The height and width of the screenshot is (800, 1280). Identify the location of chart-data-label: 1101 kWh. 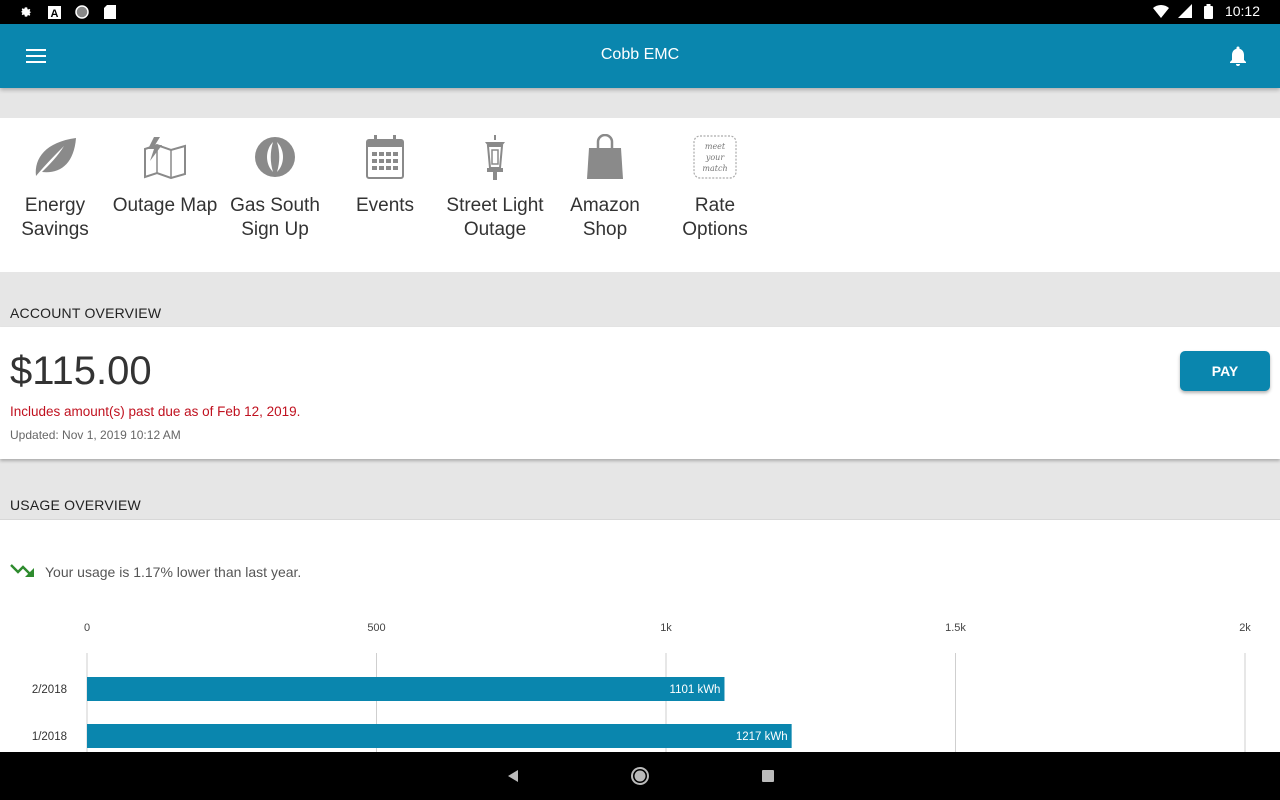
(695, 690).